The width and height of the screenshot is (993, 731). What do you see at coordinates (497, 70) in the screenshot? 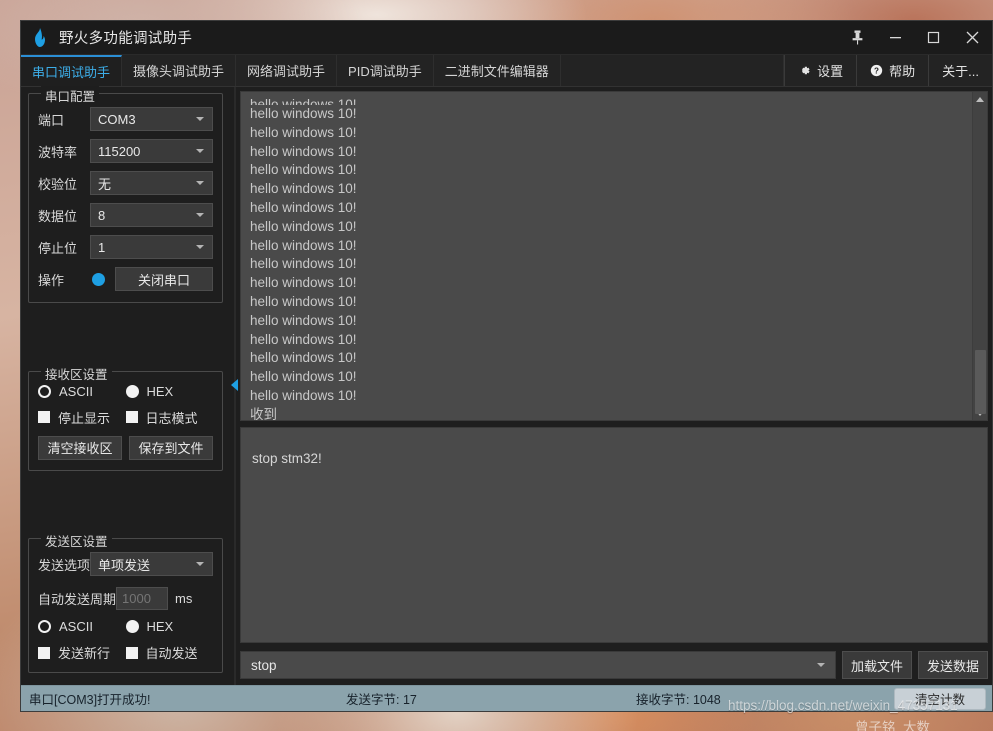
I see `tab-binary-editor: 二进制文件编辑器` at bounding box center [497, 70].